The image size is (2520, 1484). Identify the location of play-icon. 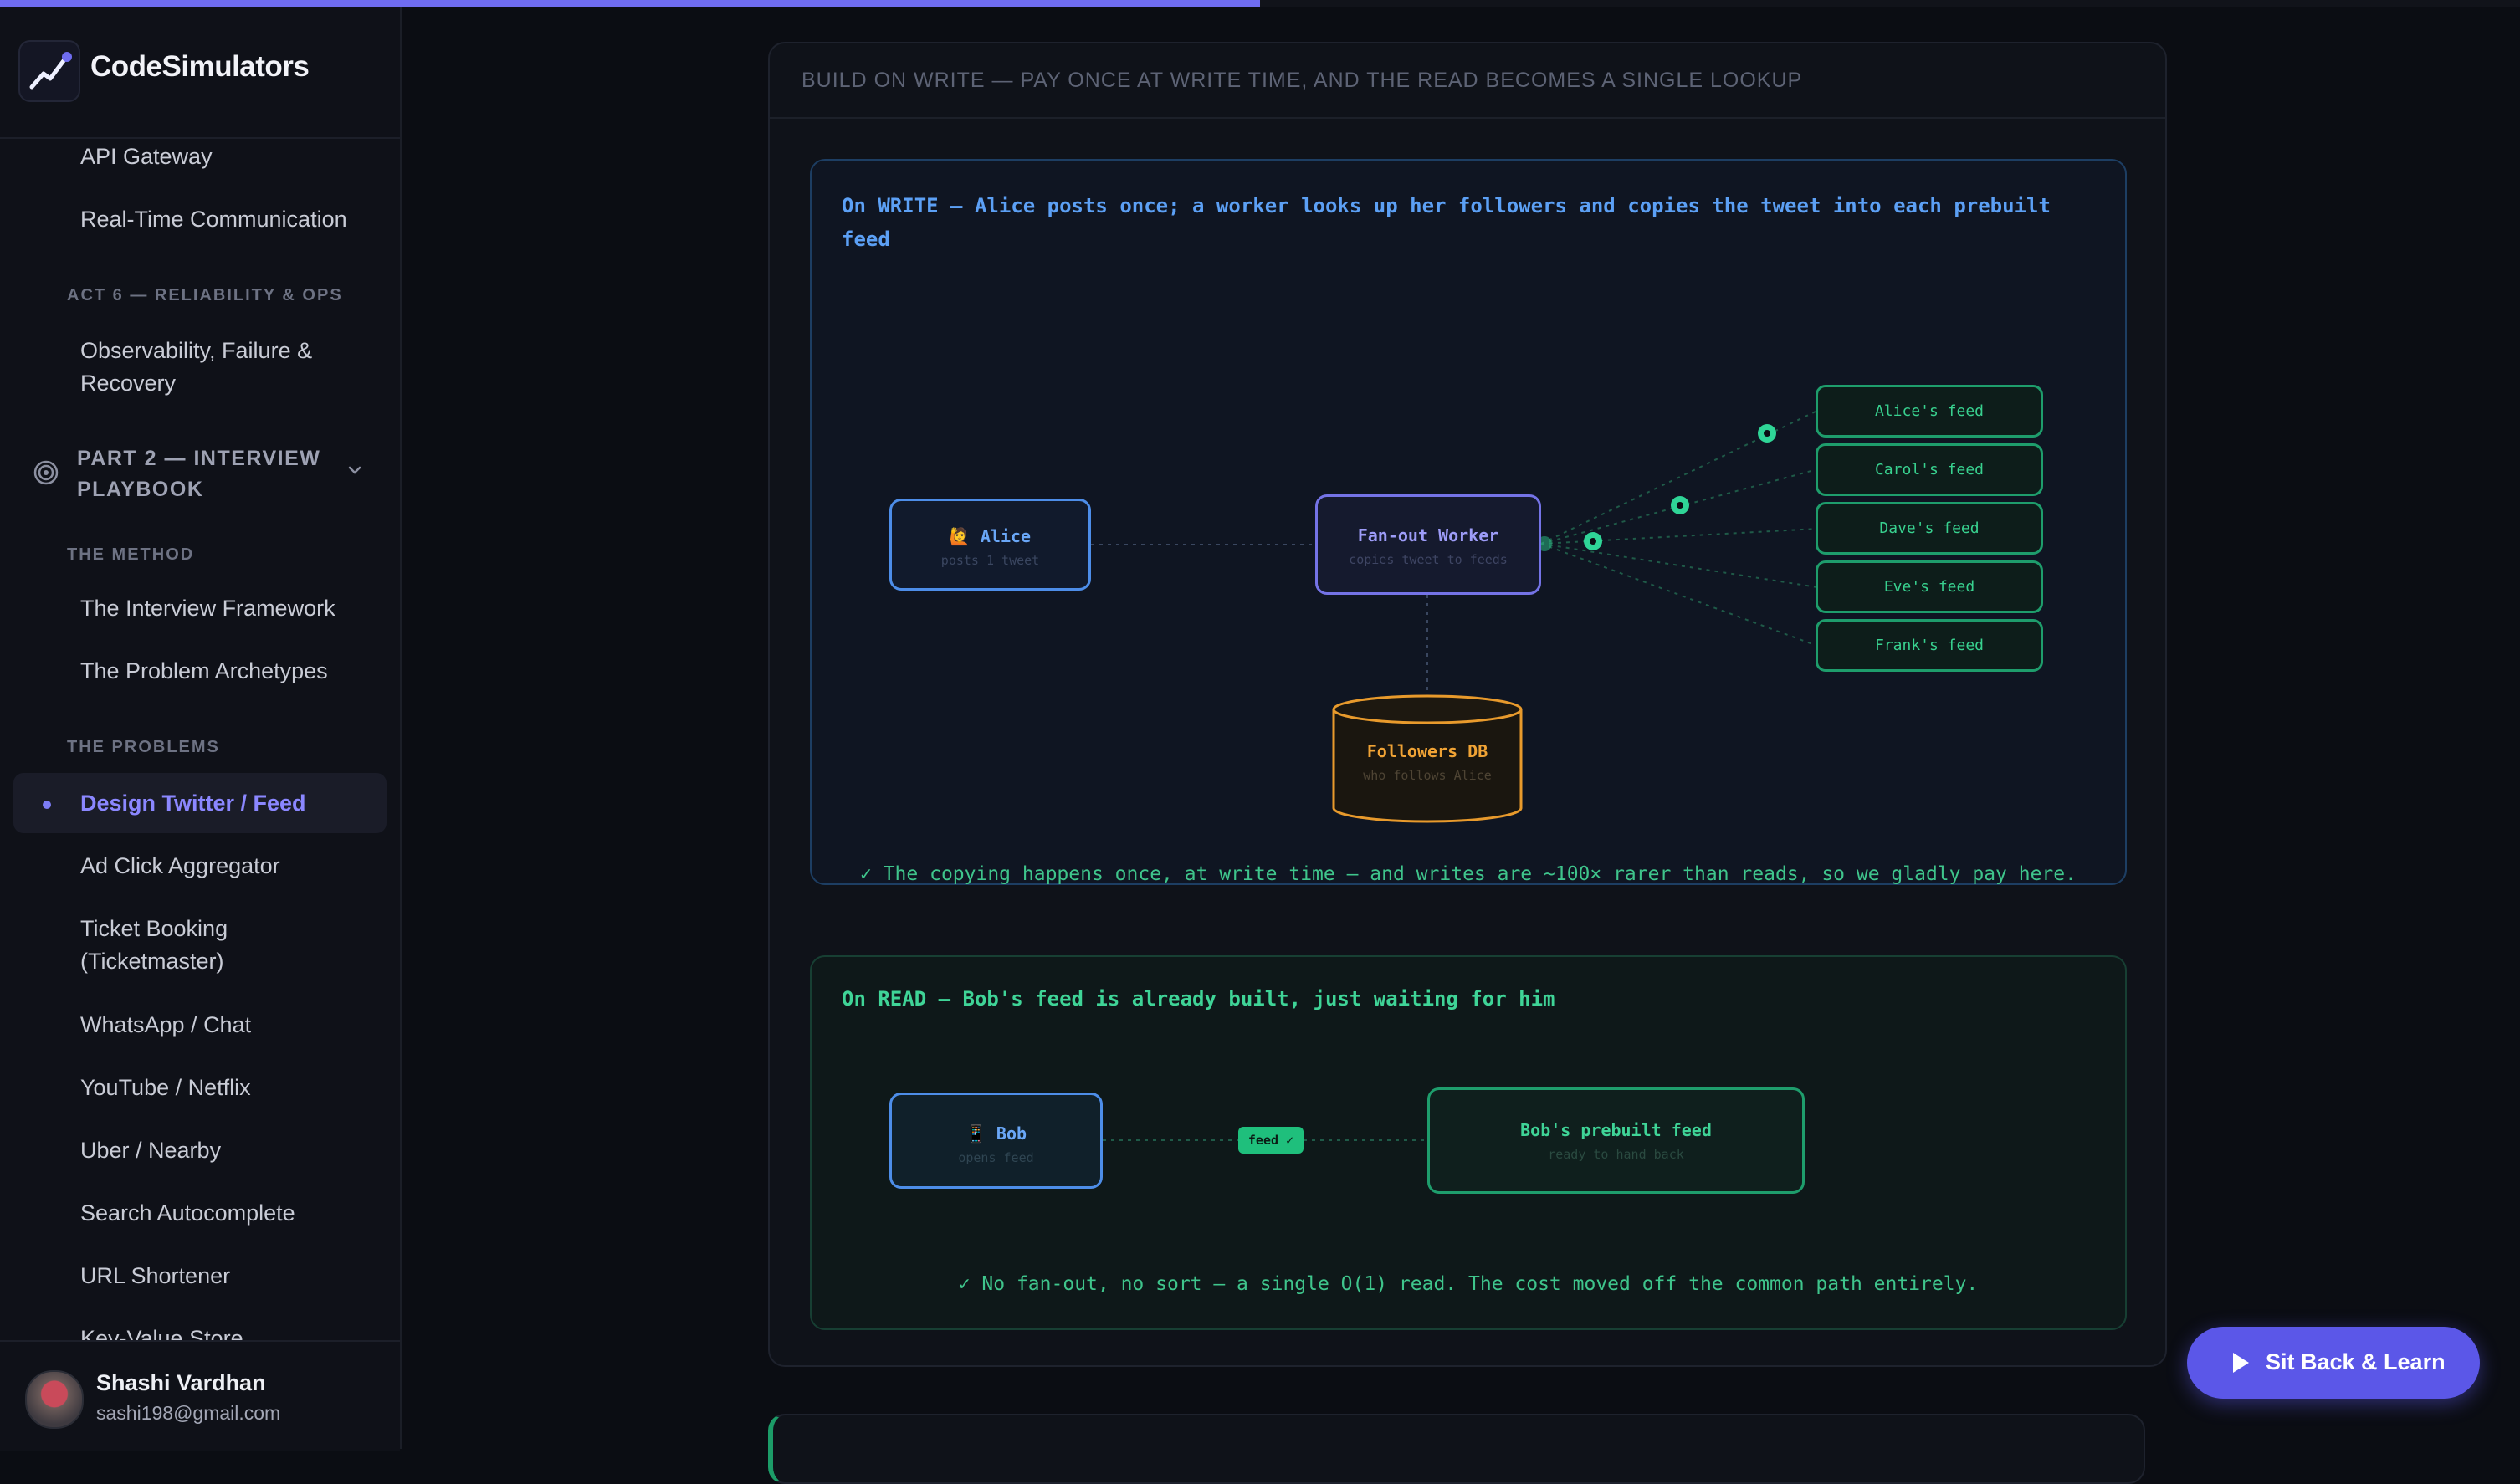
(2241, 1362).